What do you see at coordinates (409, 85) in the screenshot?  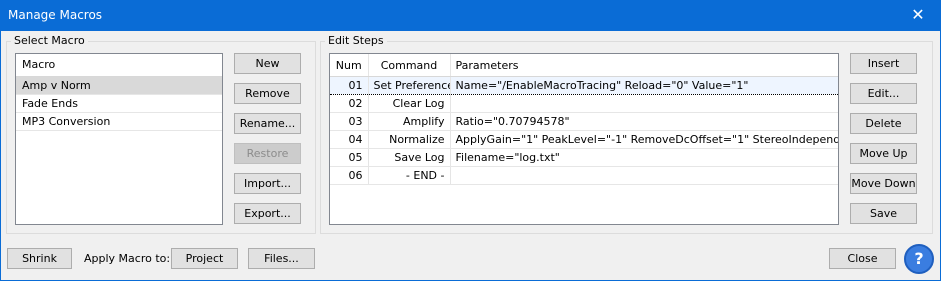 I see `step-command: Set Preference` at bounding box center [409, 85].